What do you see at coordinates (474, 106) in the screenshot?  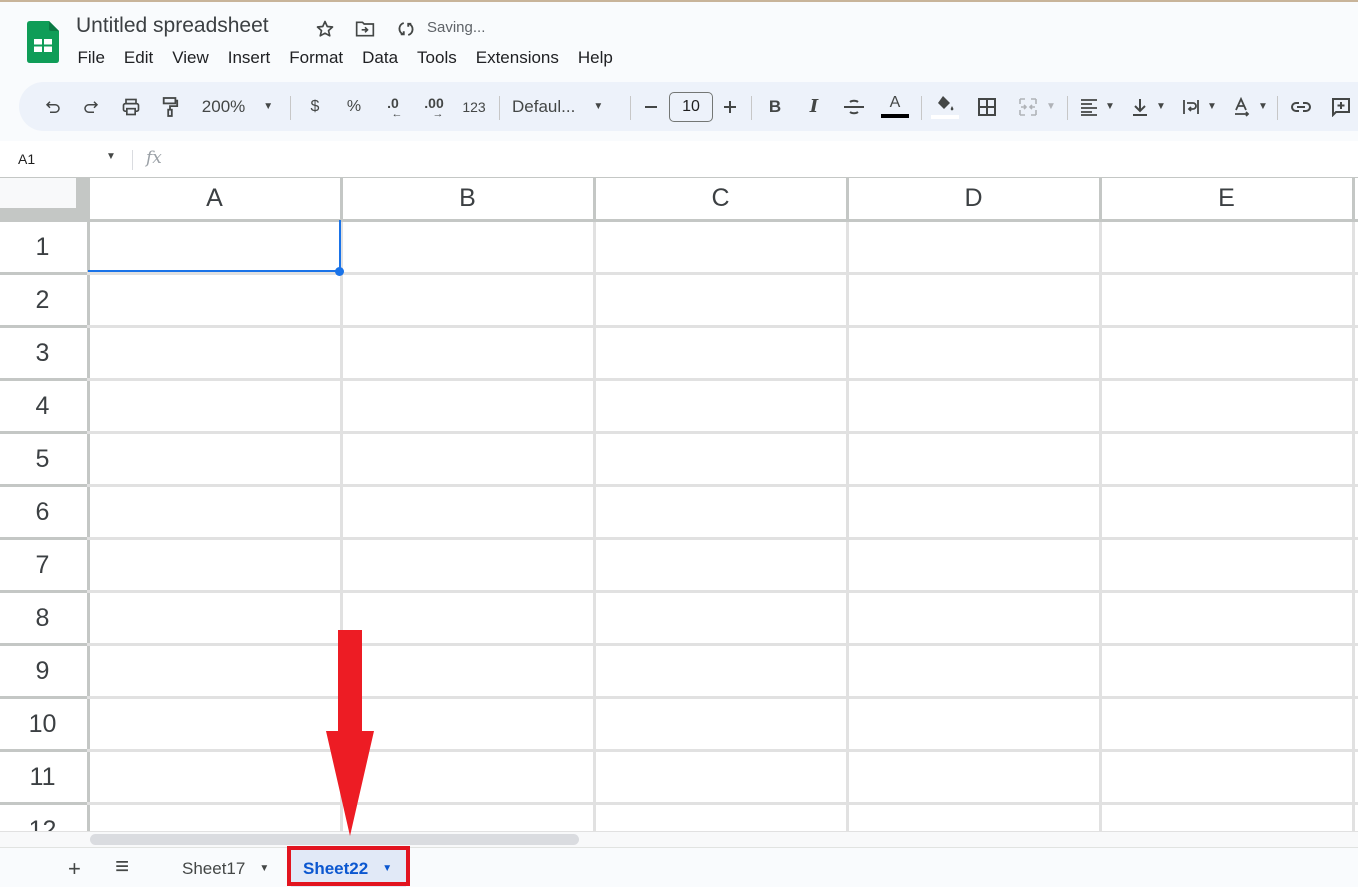 I see `more-formats-button: 123` at bounding box center [474, 106].